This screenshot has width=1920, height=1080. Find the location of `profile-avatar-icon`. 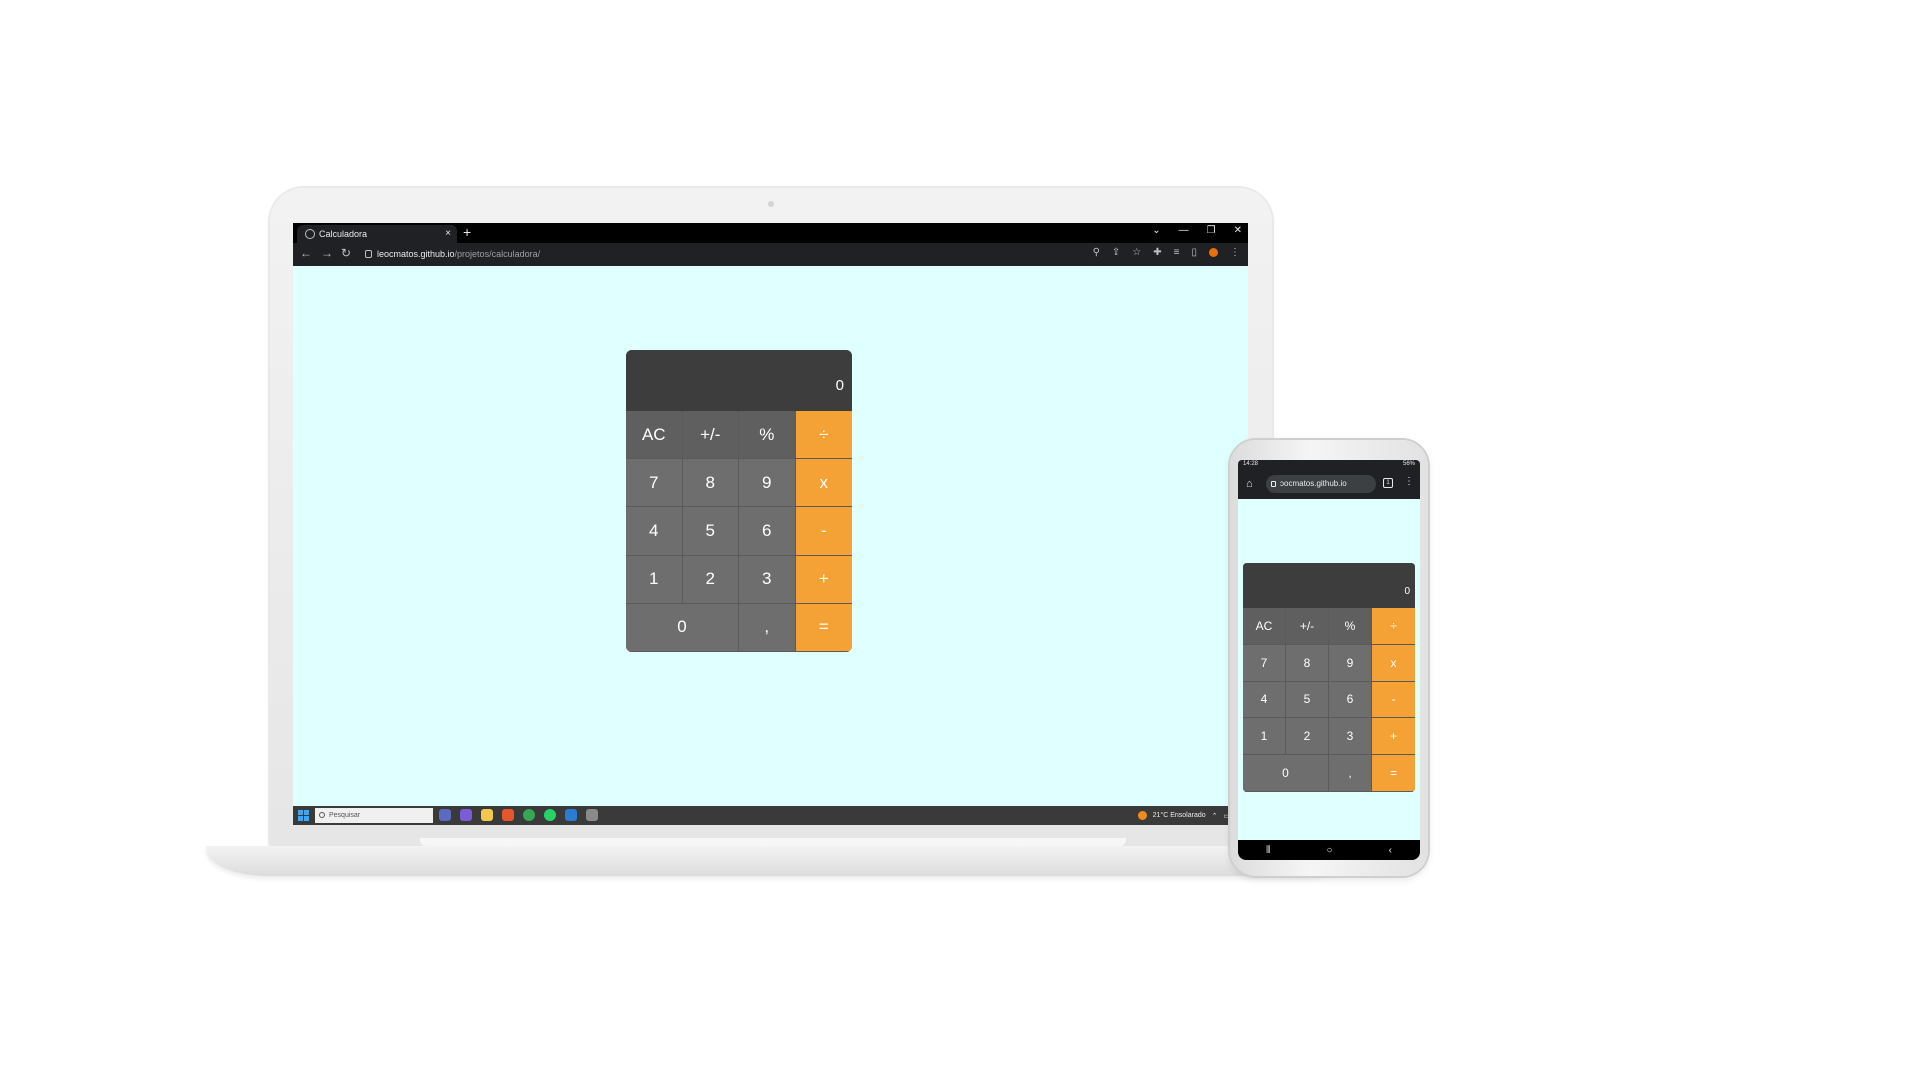

profile-avatar-icon is located at coordinates (1213, 252).